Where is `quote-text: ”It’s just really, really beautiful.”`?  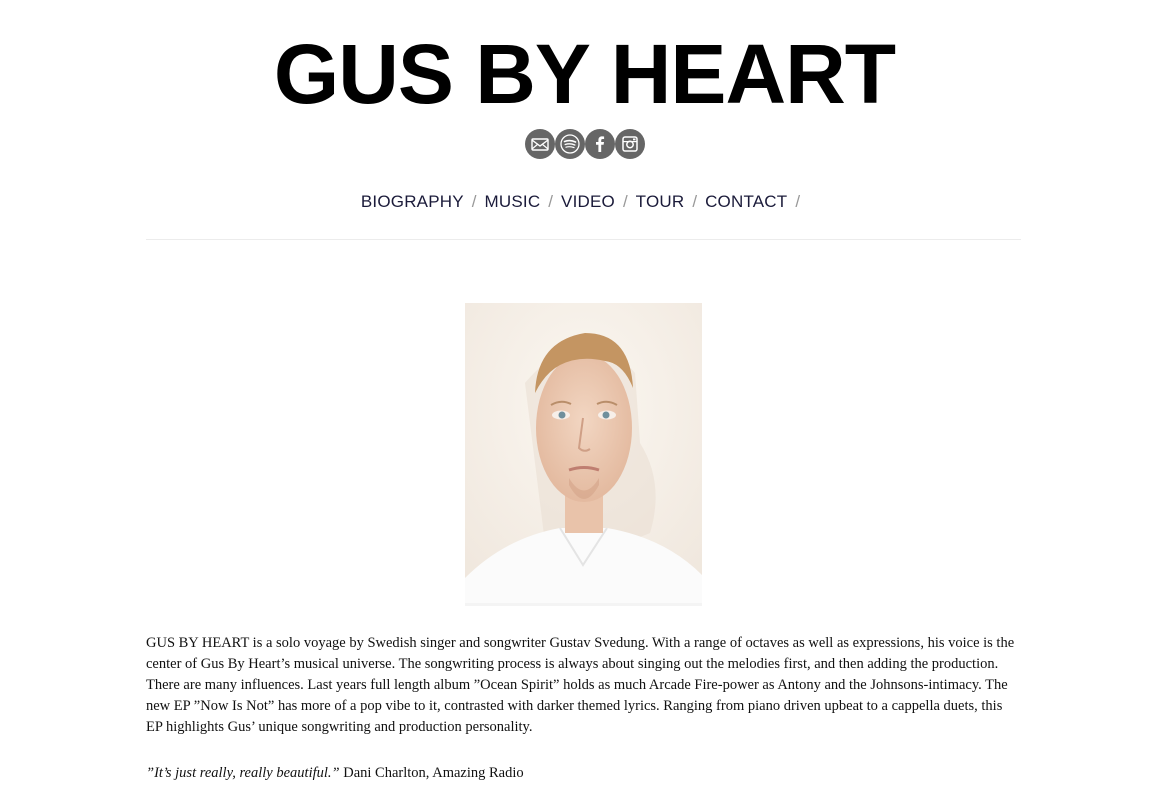 quote-text: ”It’s just really, really beautiful.” is located at coordinates (243, 773).